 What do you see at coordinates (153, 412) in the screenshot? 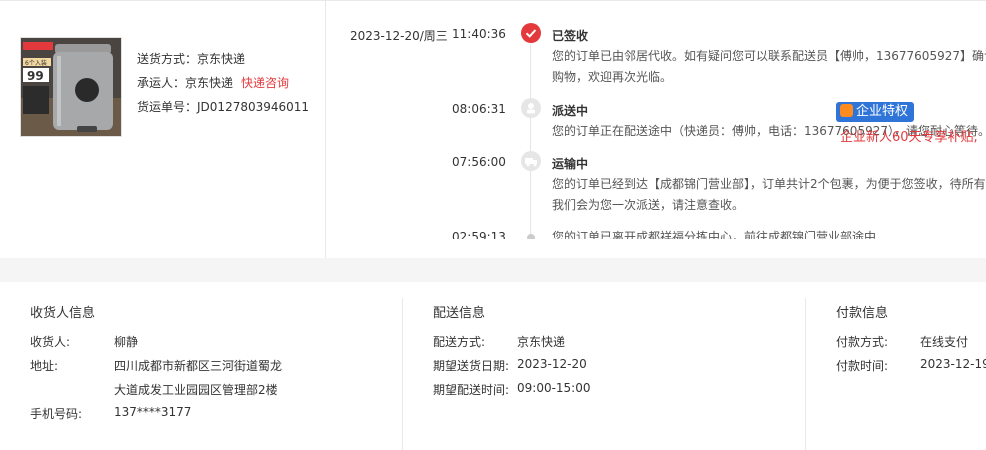
I see `phone-number: 137****3177` at bounding box center [153, 412].